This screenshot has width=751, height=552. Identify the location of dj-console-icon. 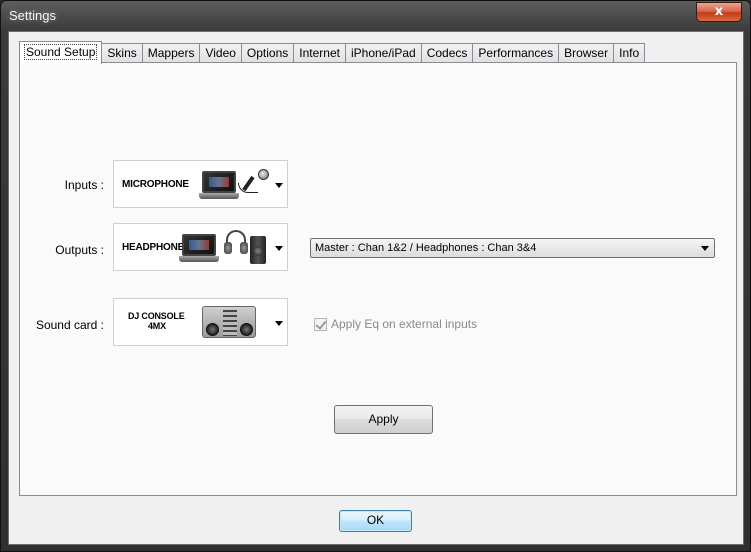
(229, 322).